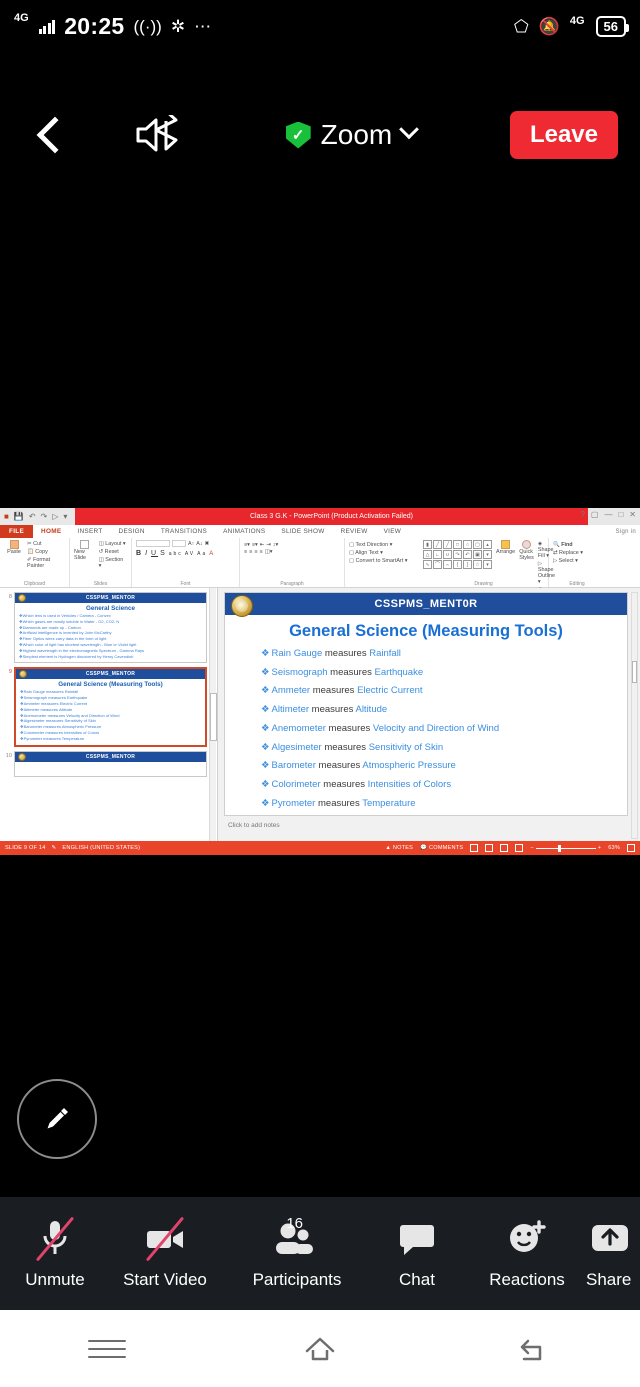 The height and width of the screenshot is (1387, 640). I want to click on tab-transitions: TRANSITIONS, so click(184, 531).